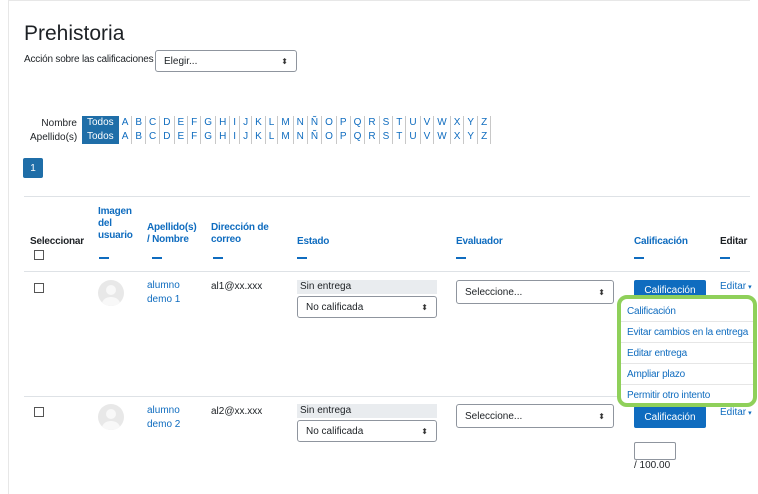 The height and width of the screenshot is (494, 758). What do you see at coordinates (413, 137) in the screenshot?
I see `last-name-filter-letter: U` at bounding box center [413, 137].